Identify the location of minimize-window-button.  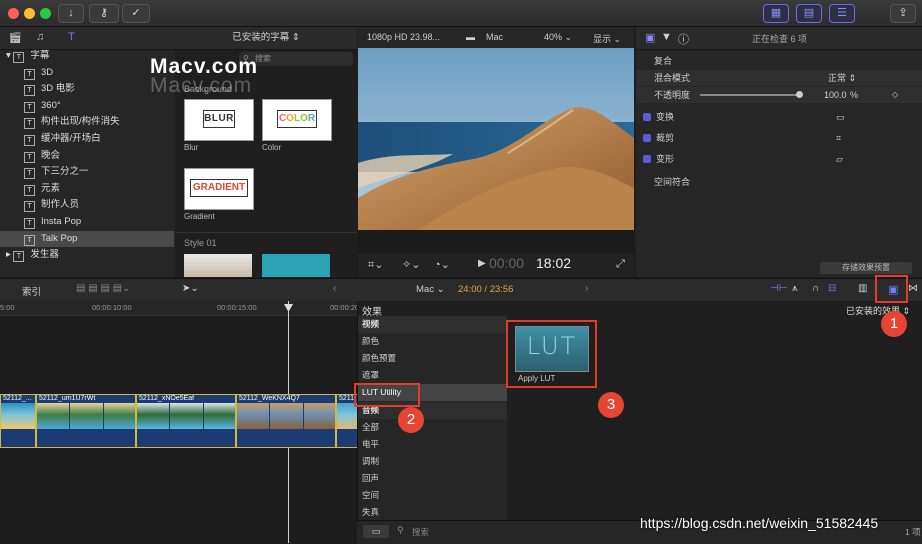
(29, 13).